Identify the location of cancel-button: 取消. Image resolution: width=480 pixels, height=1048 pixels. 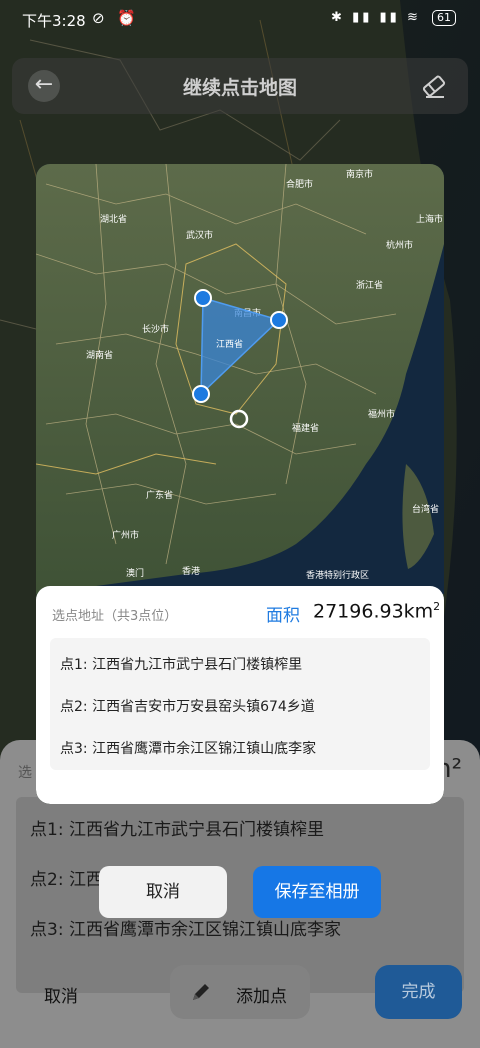
(61, 994).